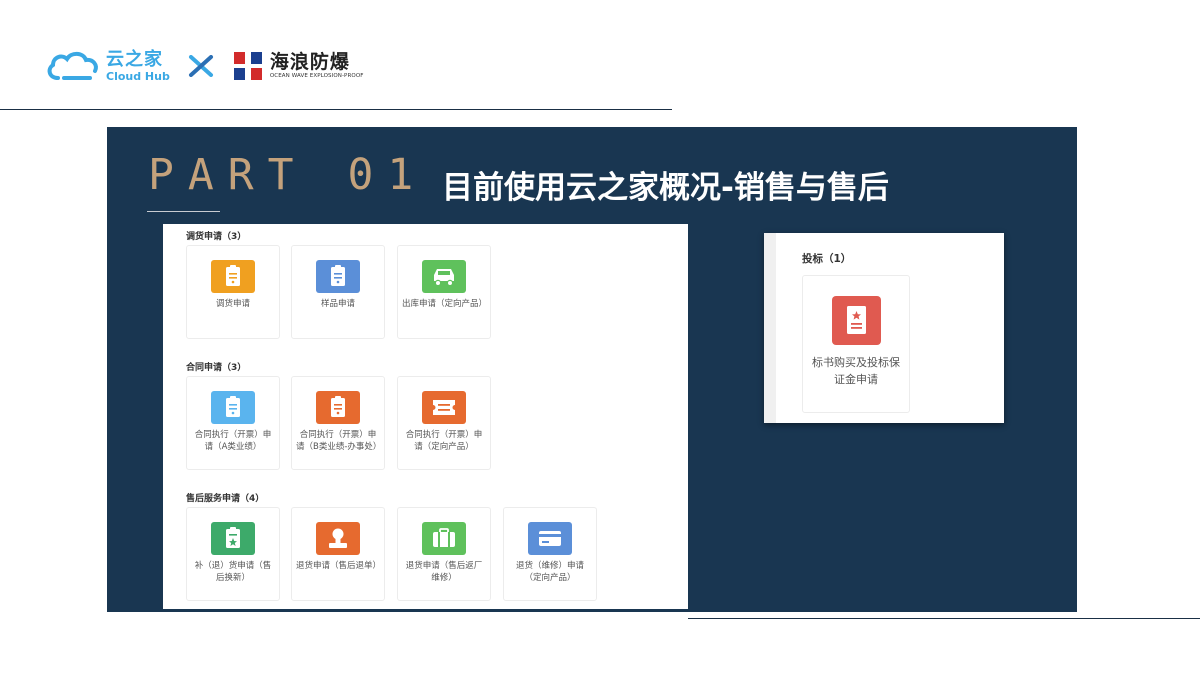  I want to click on app-card-outbound: 出库申请（定向产品）, so click(444, 292).